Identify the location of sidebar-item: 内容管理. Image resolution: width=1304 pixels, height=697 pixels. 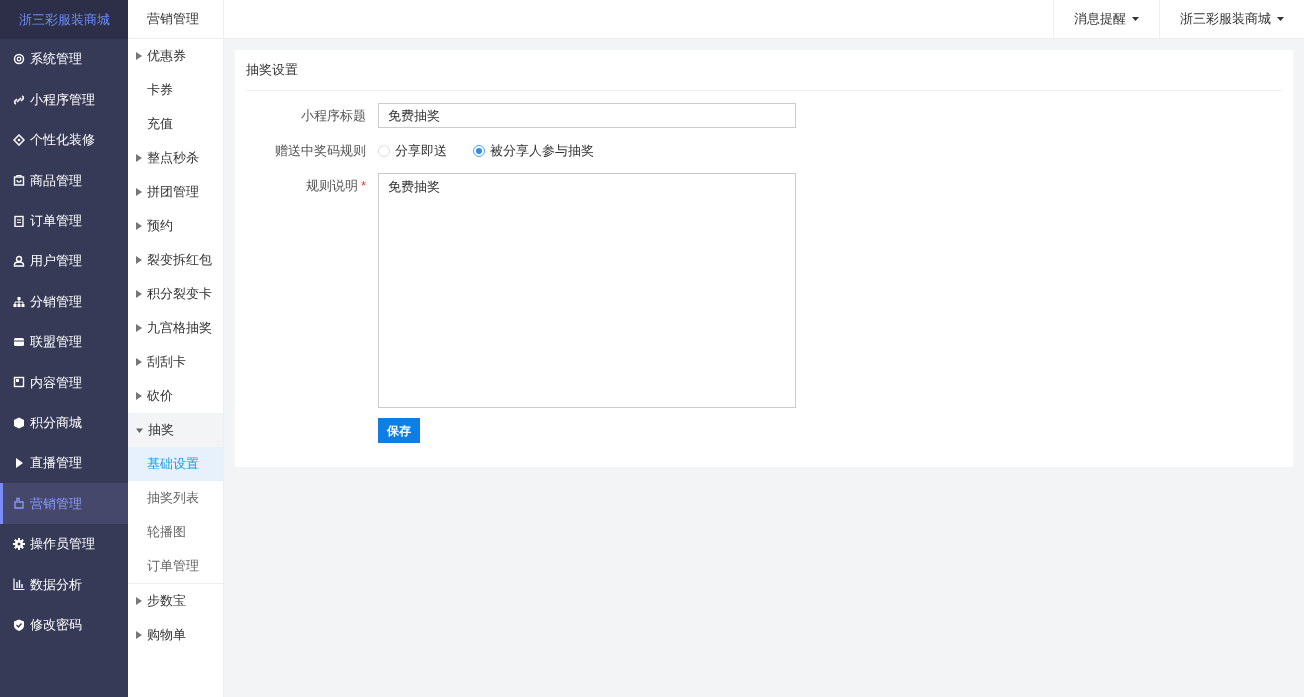
(64, 382).